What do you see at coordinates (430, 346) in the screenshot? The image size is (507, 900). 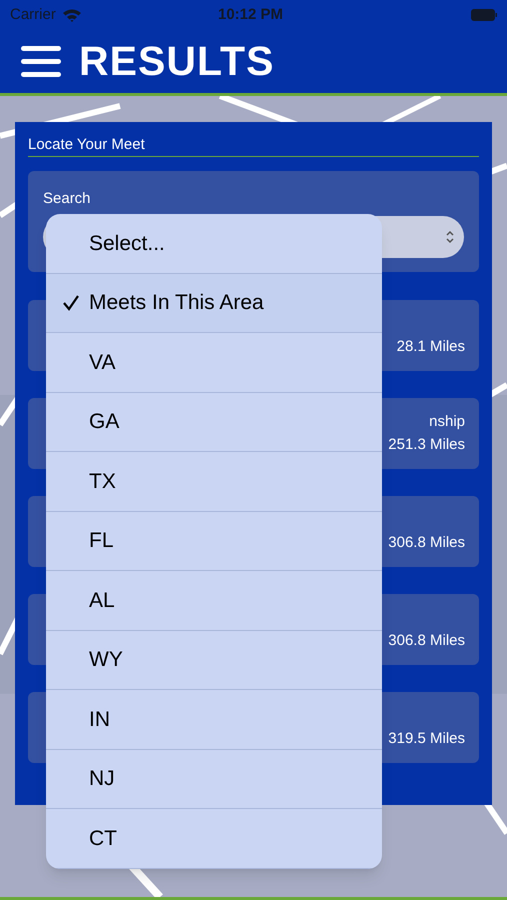 I see `meet-distance: 28.1 Miles` at bounding box center [430, 346].